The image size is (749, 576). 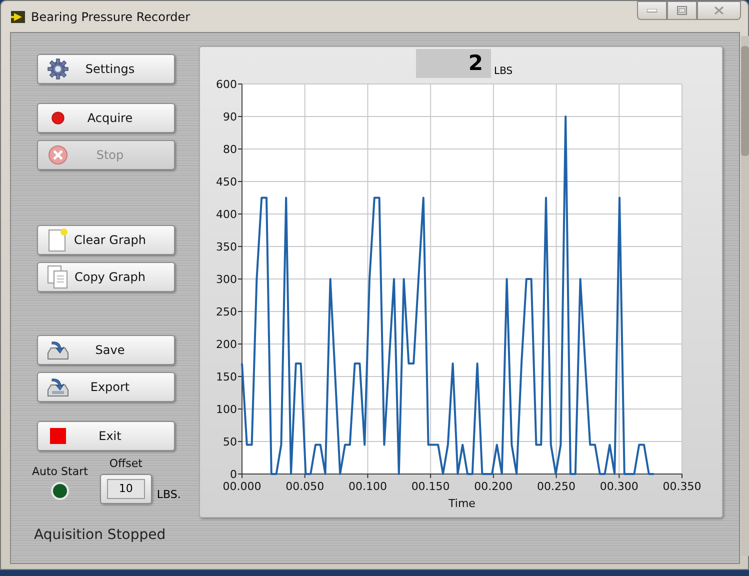 What do you see at coordinates (106, 436) in the screenshot?
I see `action-button: Exit` at bounding box center [106, 436].